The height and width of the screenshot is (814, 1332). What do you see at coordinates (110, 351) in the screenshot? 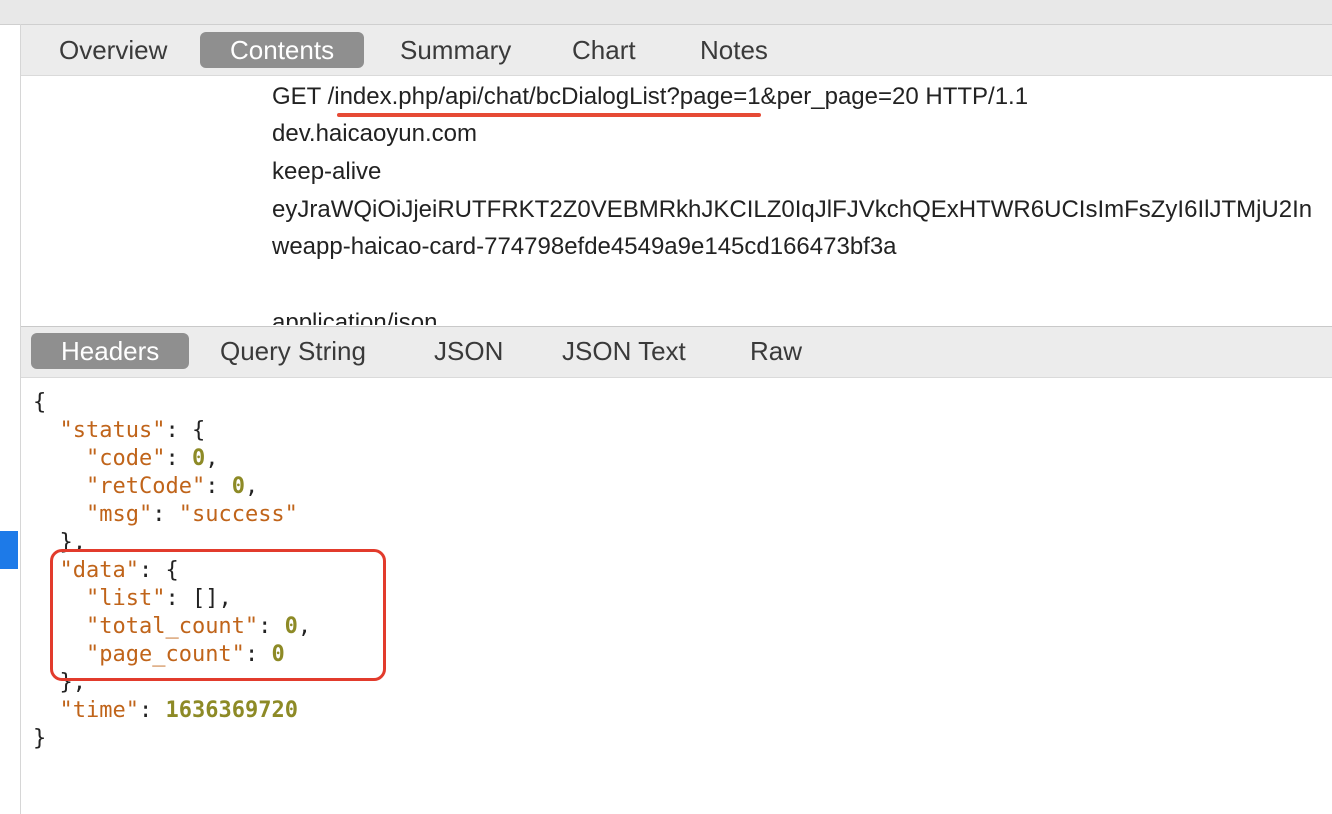
I see `tab-headers: Headers` at bounding box center [110, 351].